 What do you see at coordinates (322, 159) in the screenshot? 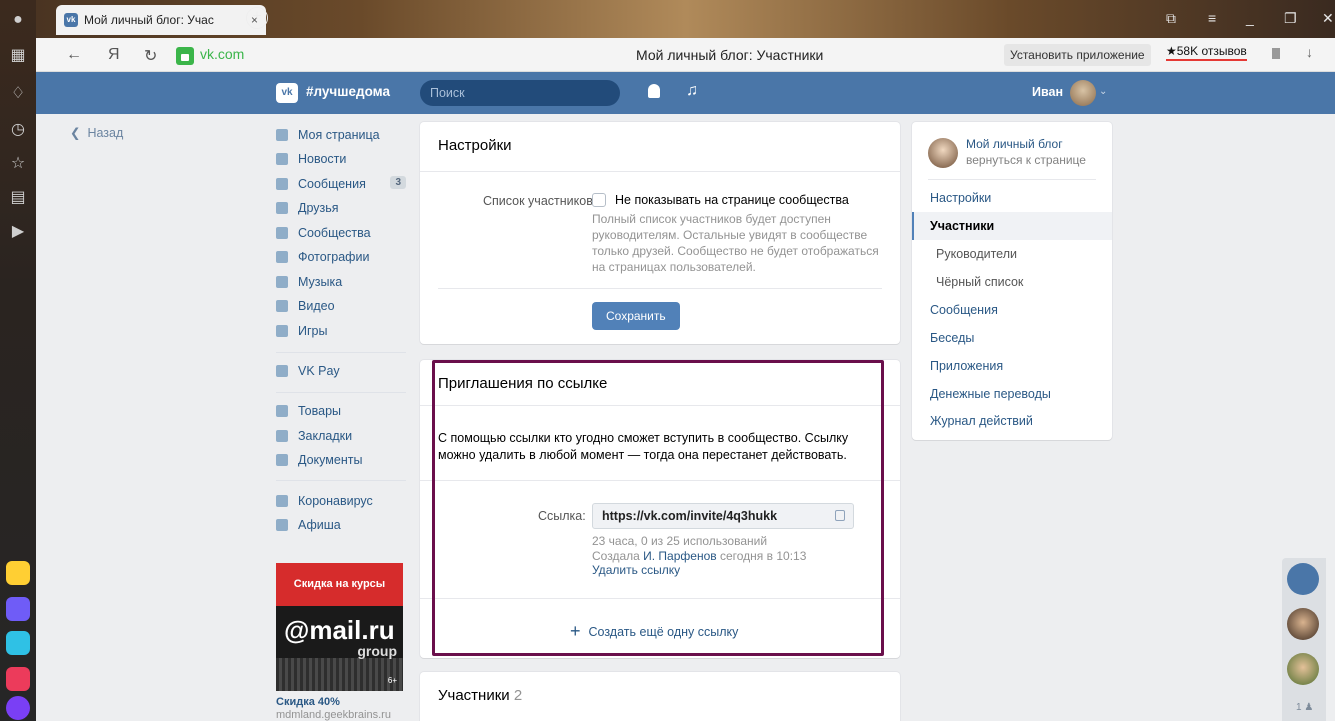
I see `menu-item-label: Новости` at bounding box center [322, 159].